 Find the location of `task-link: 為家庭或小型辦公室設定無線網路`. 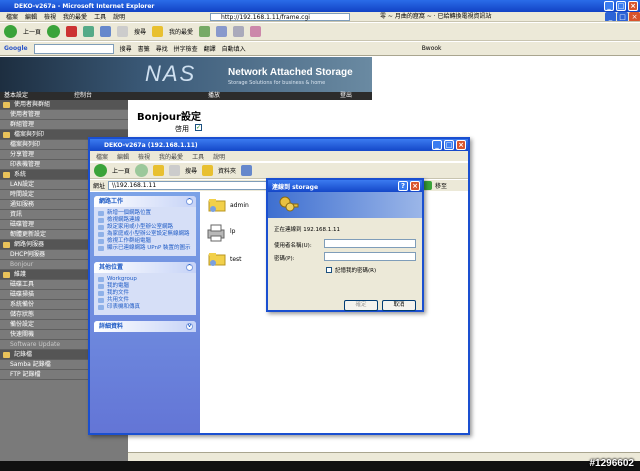

task-link: 為家庭或小型辦公室設定無線網路 is located at coordinates (145, 234).